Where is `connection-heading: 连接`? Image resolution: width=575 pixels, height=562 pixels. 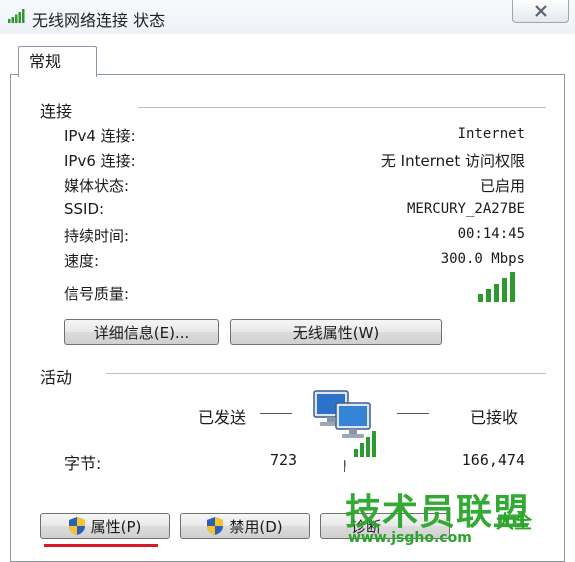
connection-heading: 连接 is located at coordinates (56, 111).